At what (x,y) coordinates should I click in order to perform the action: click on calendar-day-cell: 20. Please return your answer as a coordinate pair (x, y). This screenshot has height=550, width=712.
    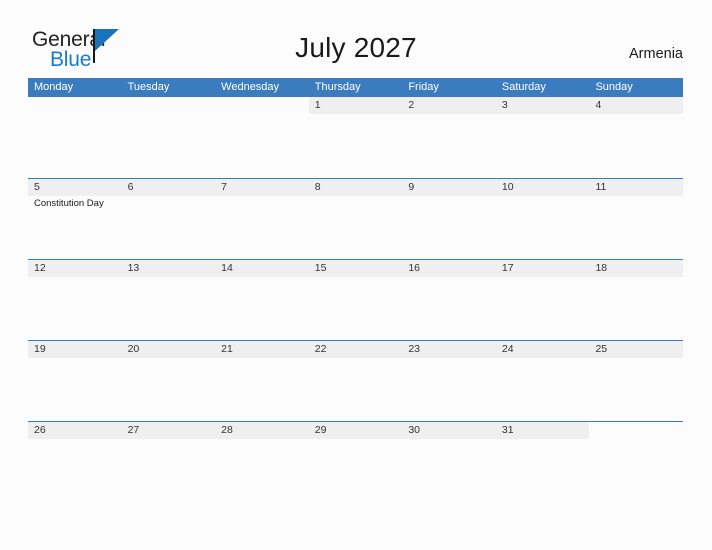
    Looking at the image, I should click on (168, 381).